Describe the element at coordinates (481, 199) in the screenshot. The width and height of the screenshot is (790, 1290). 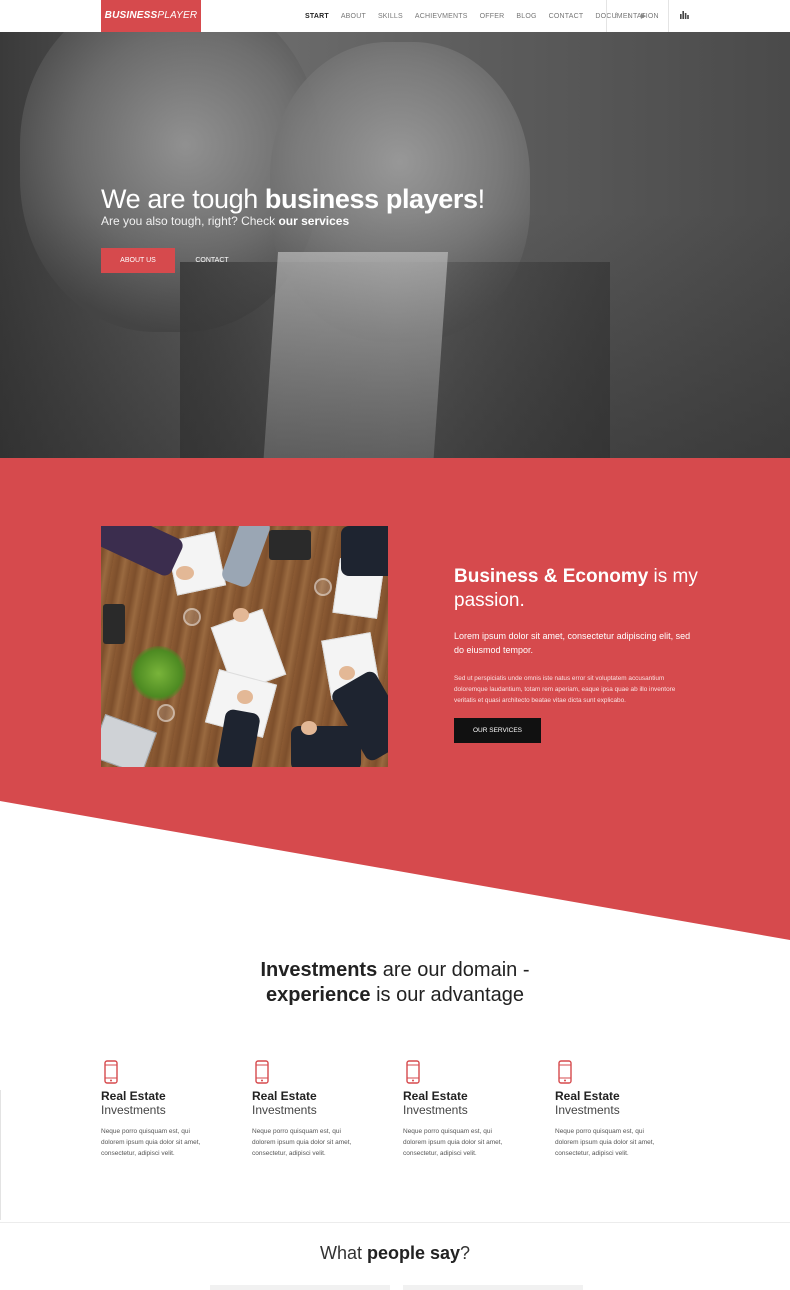
I see `hero-title-end: !` at that location.